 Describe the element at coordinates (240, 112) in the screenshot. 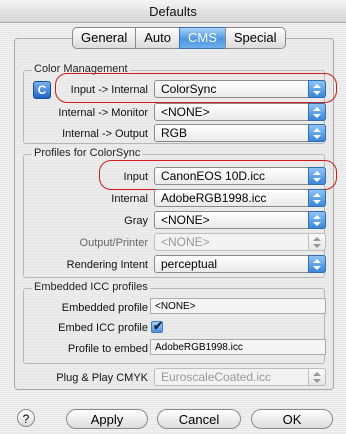

I see `internal-monitor-popup: <NONE>` at that location.